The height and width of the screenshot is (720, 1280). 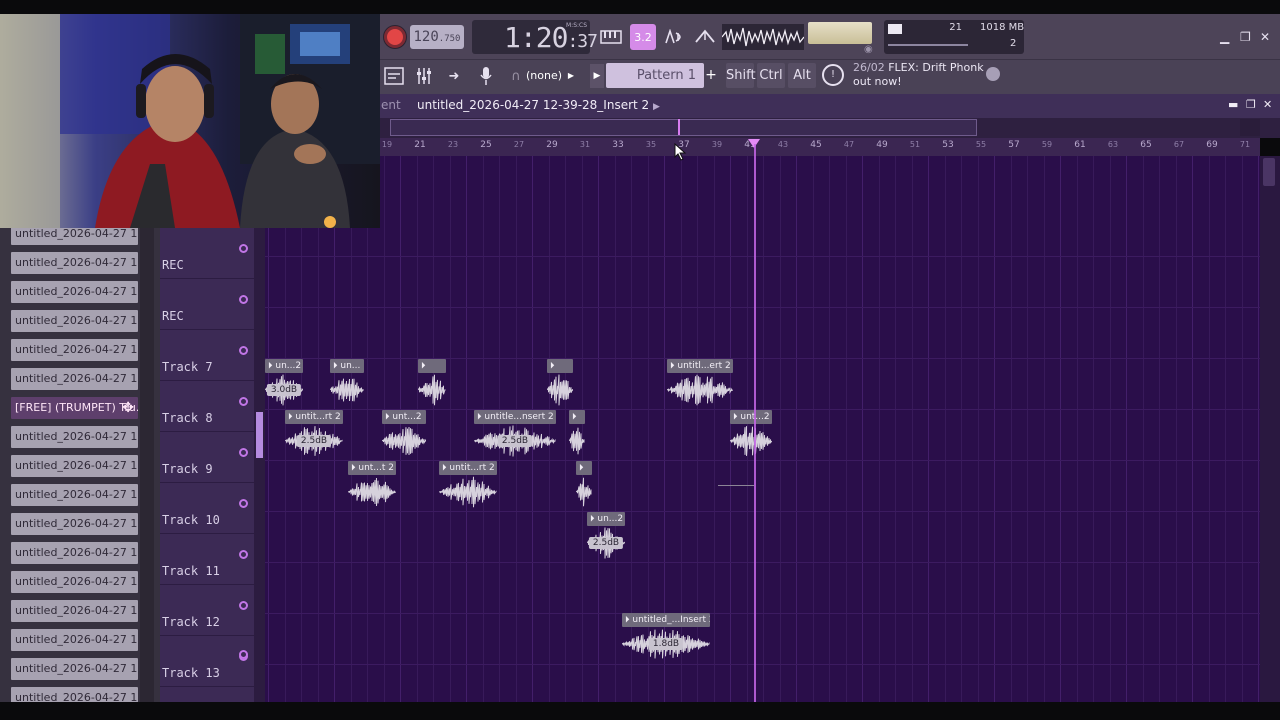 I want to click on record-button, so click(x=395, y=37).